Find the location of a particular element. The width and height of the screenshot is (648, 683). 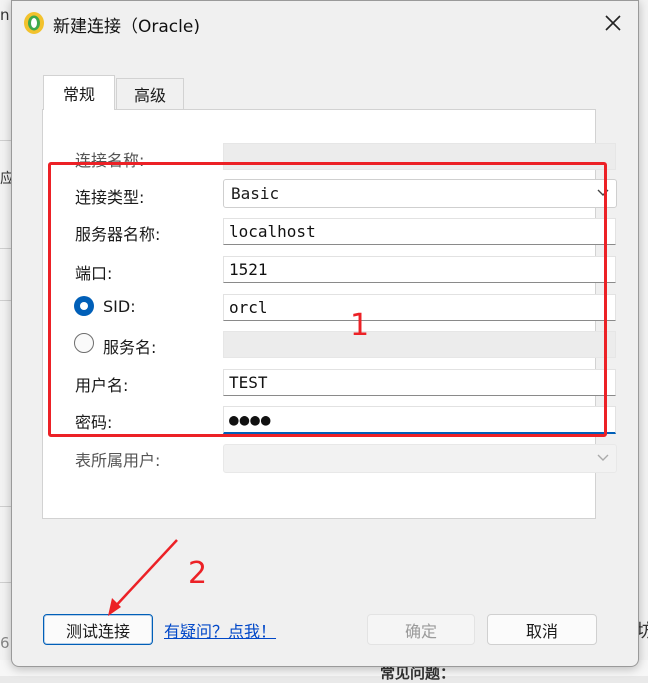

test-connection-button: 测试连接 is located at coordinates (98, 629).